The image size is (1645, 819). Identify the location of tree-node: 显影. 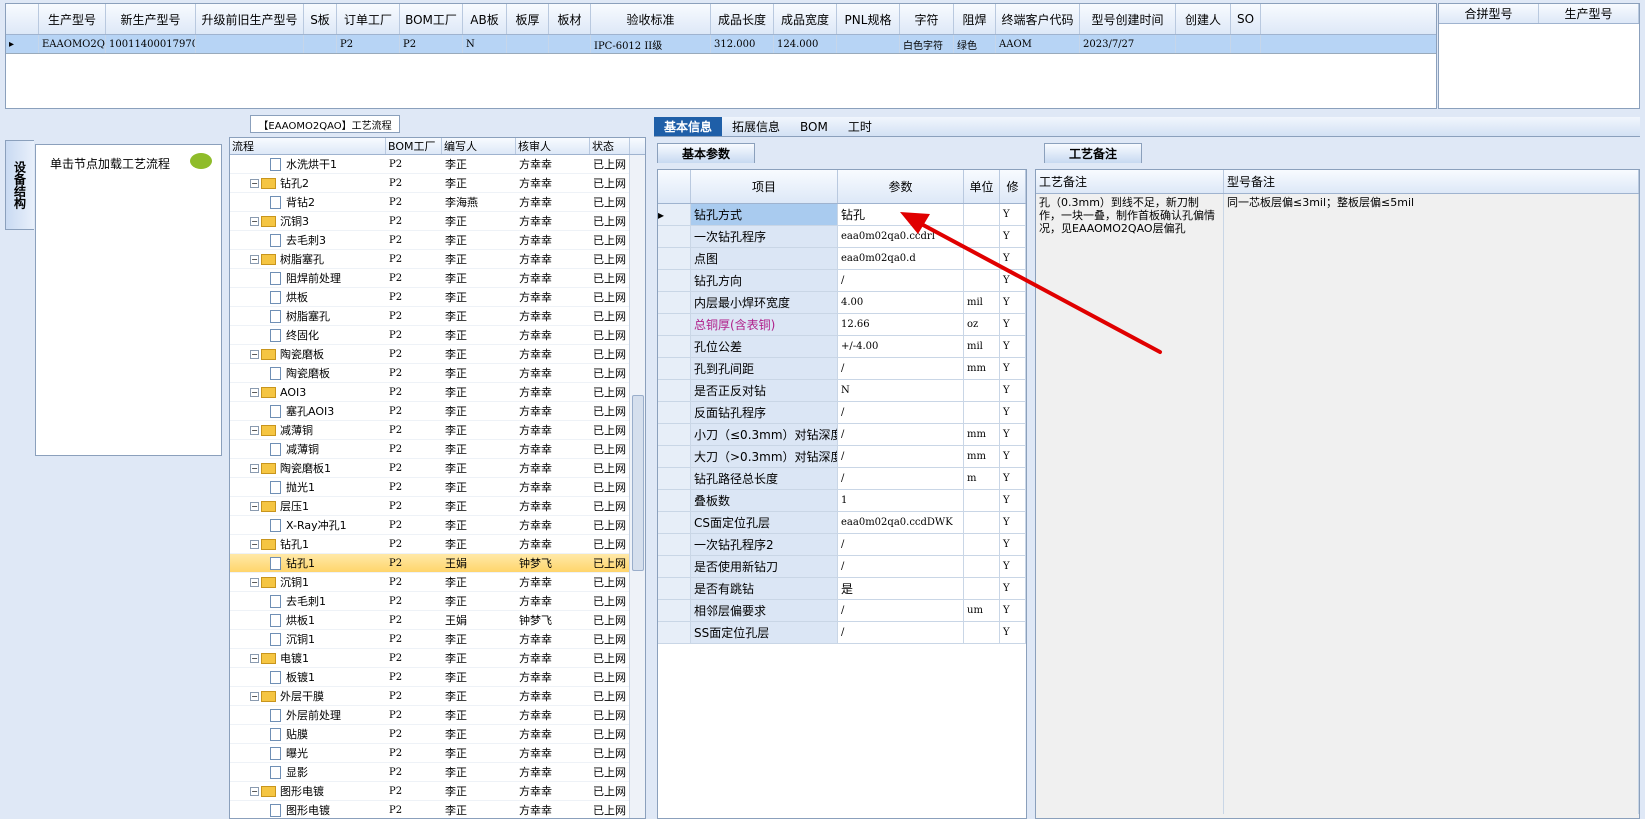
(308, 772).